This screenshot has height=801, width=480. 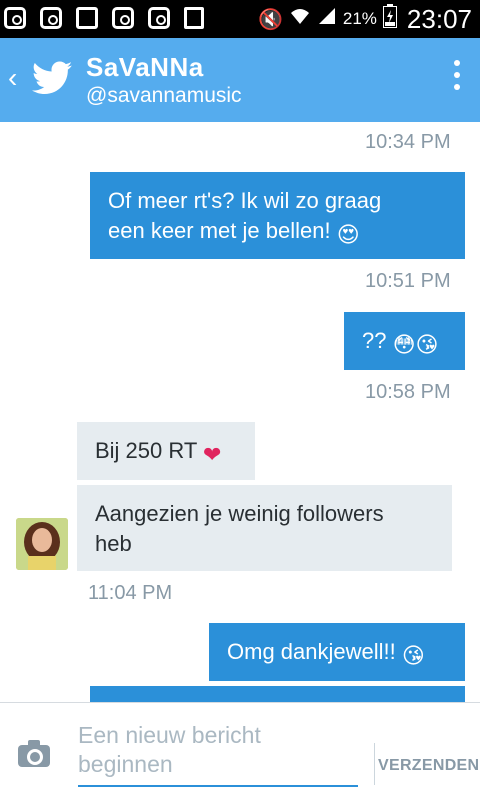 I want to click on message-text: ??, so click(x=377, y=340).